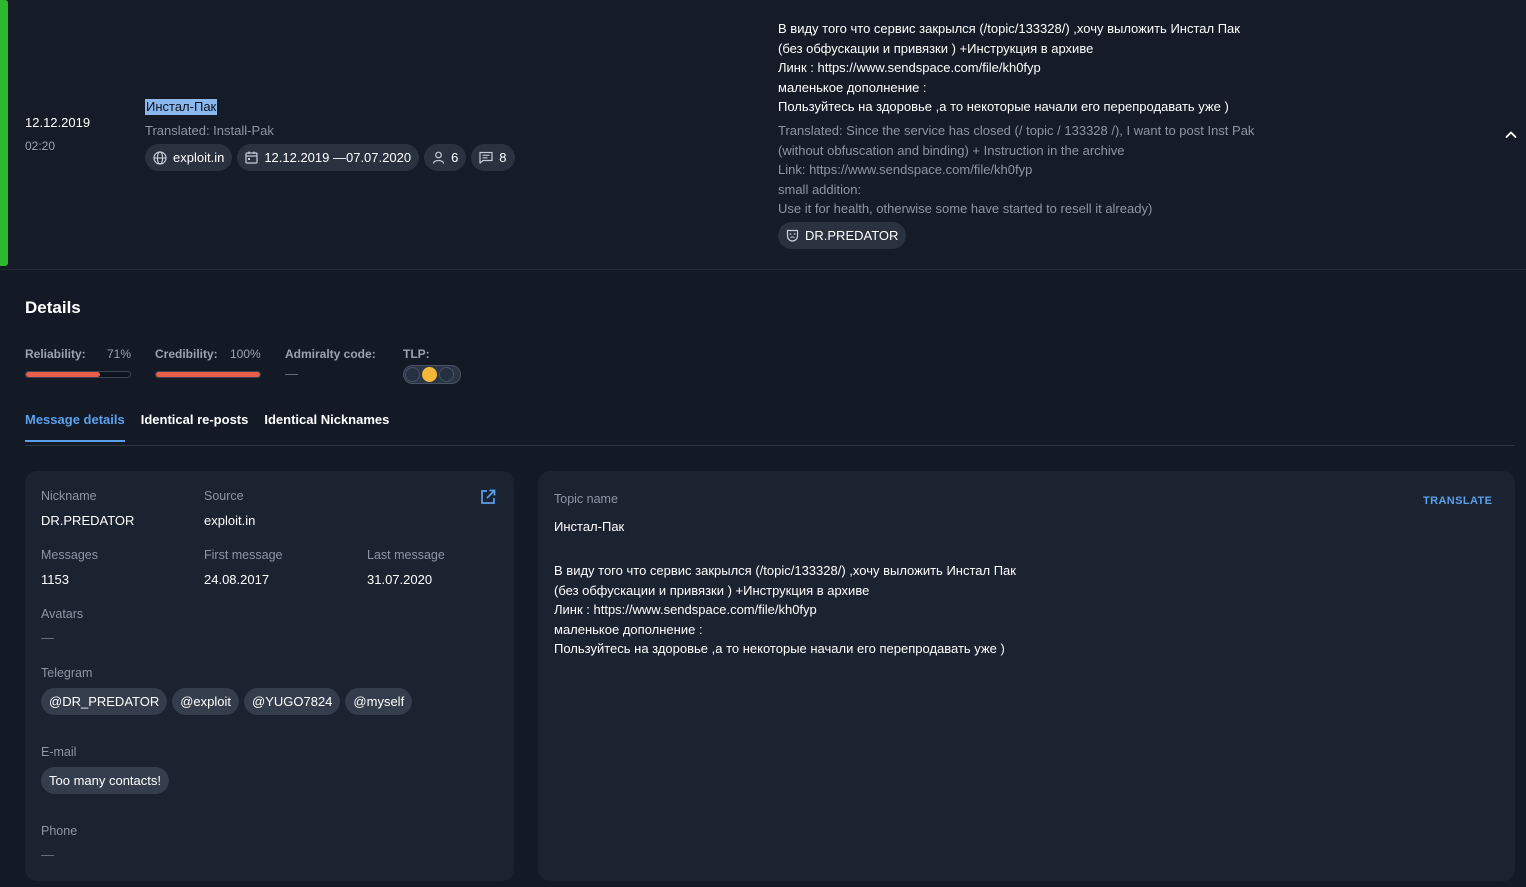 This screenshot has width=1526, height=887. Describe the element at coordinates (181, 107) in the screenshot. I see `post-title: Инстал-Пак` at that location.